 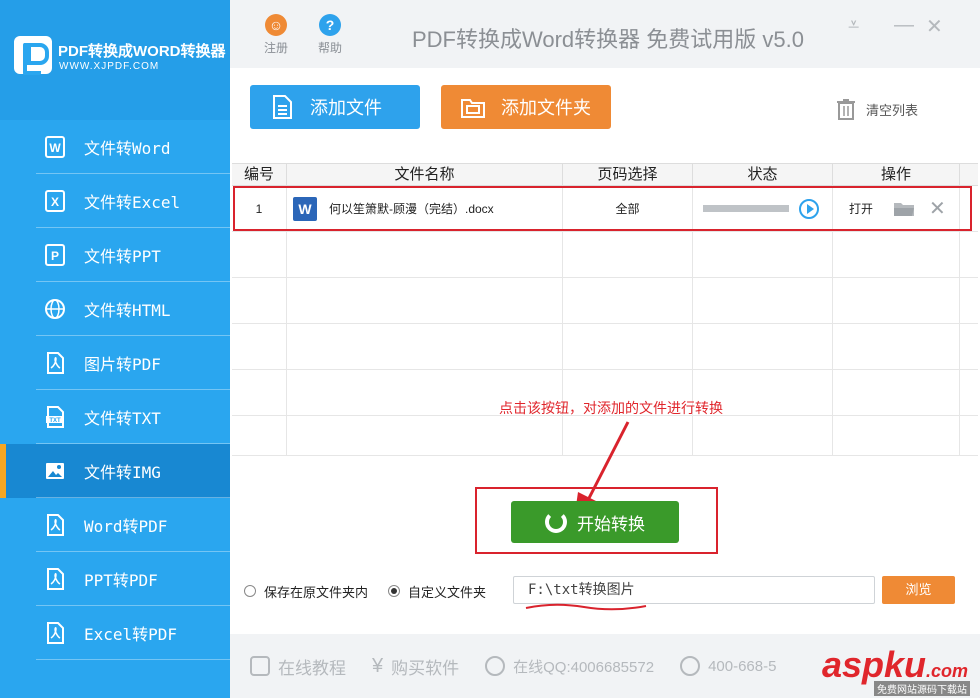 What do you see at coordinates (330, 25) in the screenshot?
I see `help-icon: ?` at bounding box center [330, 25].